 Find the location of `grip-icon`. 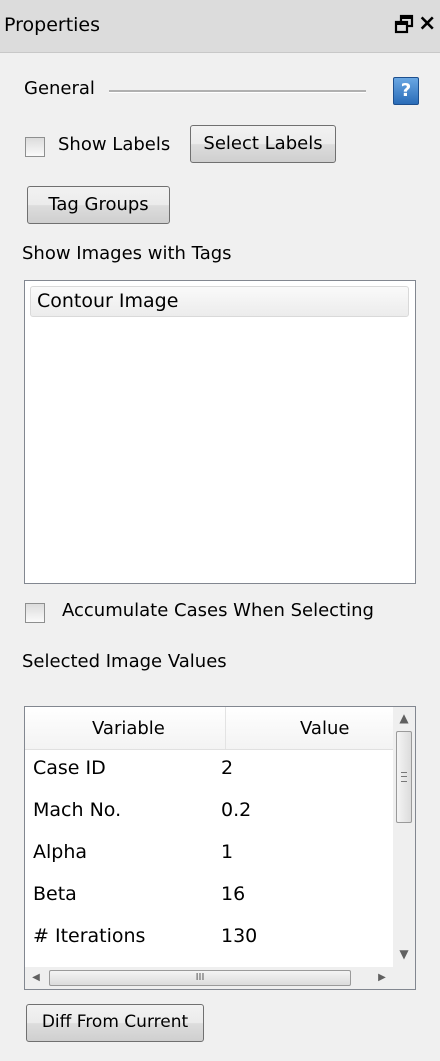

grip-icon is located at coordinates (404, 777).